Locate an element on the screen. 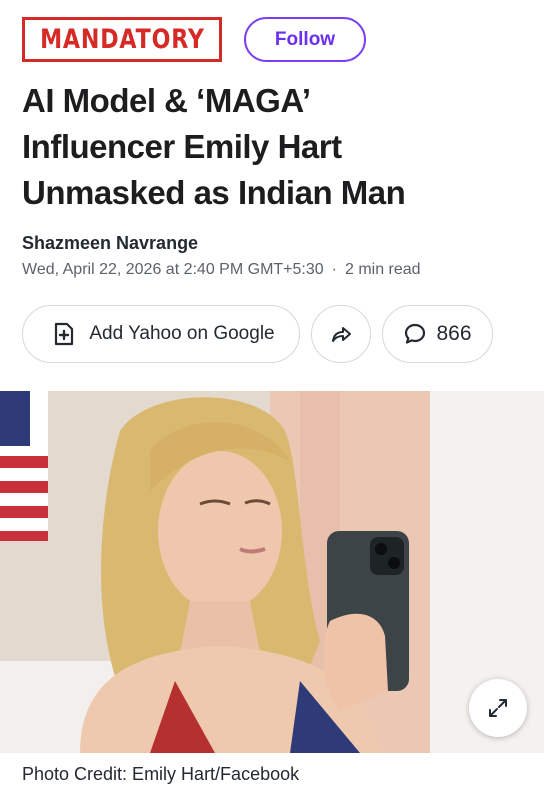  share-button is located at coordinates (341, 334).